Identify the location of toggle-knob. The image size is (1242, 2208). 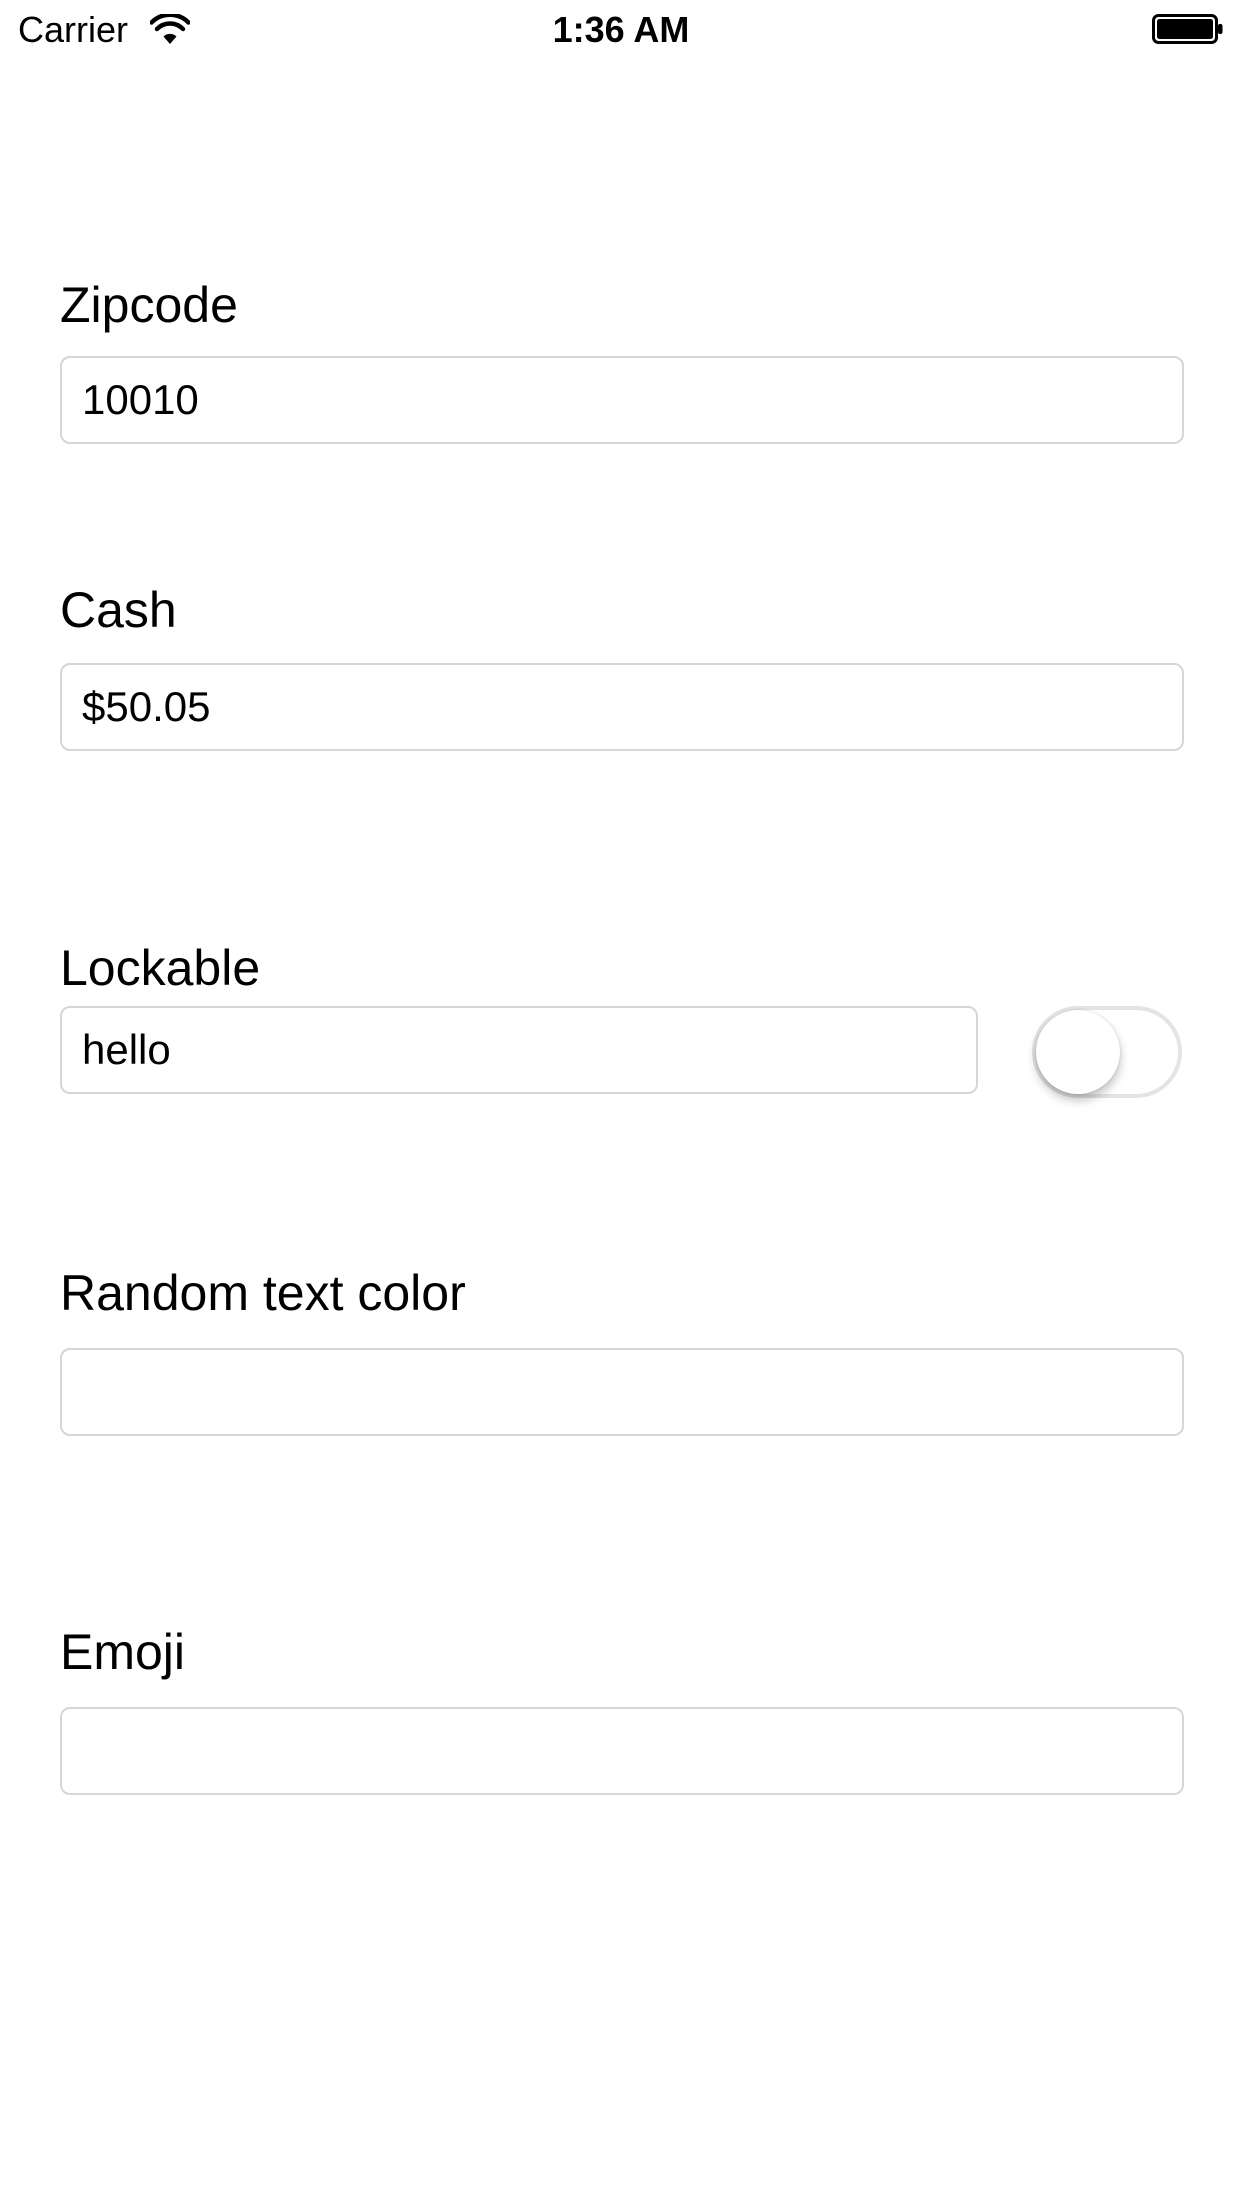
(1078, 1052).